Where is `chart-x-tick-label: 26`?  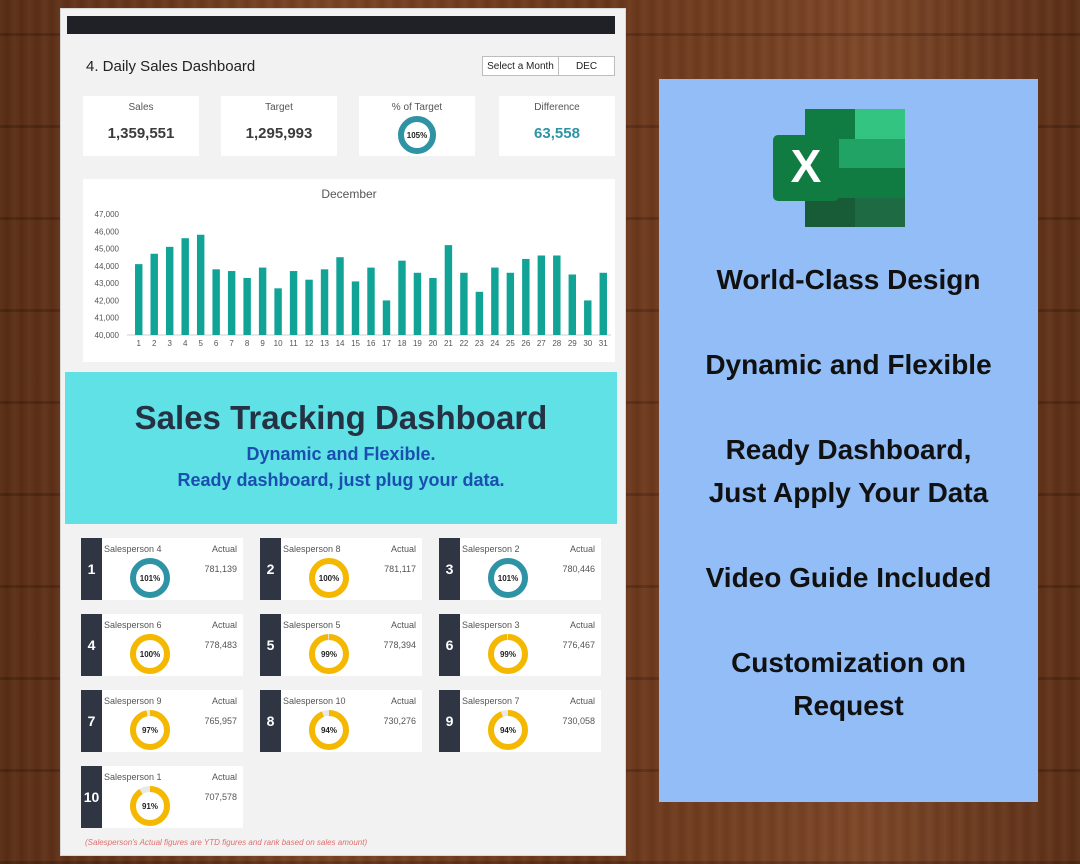
chart-x-tick-label: 26 is located at coordinates (525, 343).